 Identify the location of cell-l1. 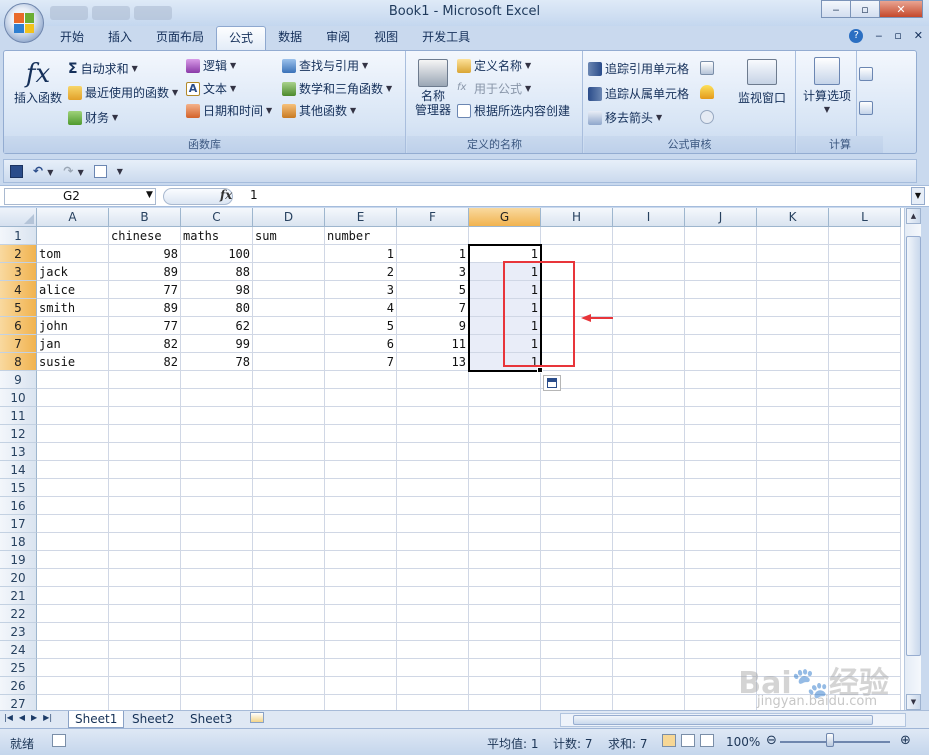
(865, 236).